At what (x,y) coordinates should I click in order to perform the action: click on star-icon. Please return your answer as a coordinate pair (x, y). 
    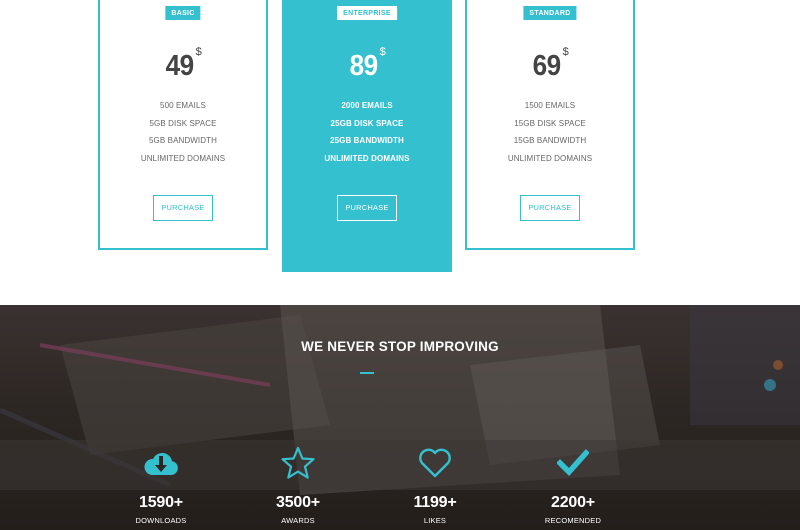
    Looking at the image, I should click on (298, 463).